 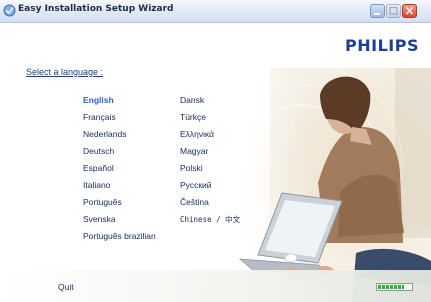 What do you see at coordinates (215, 286) in the screenshot?
I see `footer-bar: Quit` at bounding box center [215, 286].